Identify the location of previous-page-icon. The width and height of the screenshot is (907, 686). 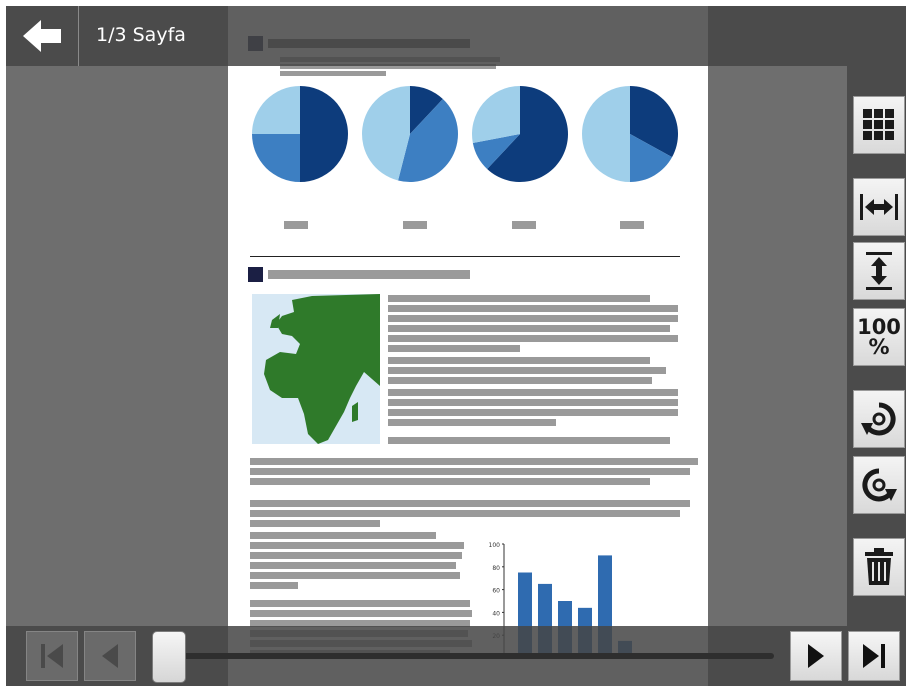
(110, 656).